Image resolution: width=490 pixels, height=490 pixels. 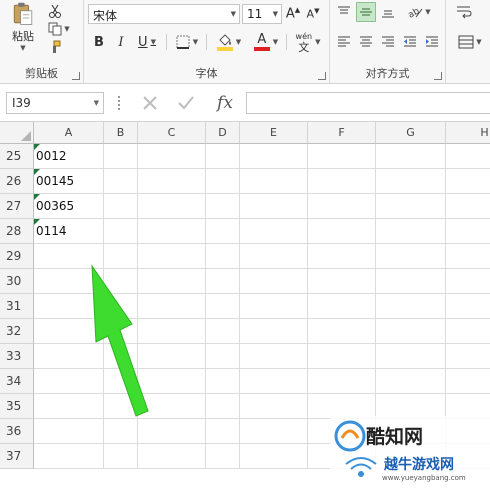 What do you see at coordinates (187, 42) in the screenshot?
I see `borders-button: ▼` at bounding box center [187, 42].